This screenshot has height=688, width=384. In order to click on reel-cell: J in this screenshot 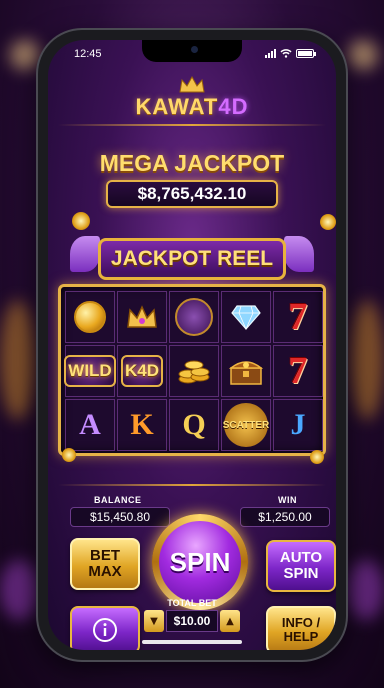, I will do `click(298, 425)`.